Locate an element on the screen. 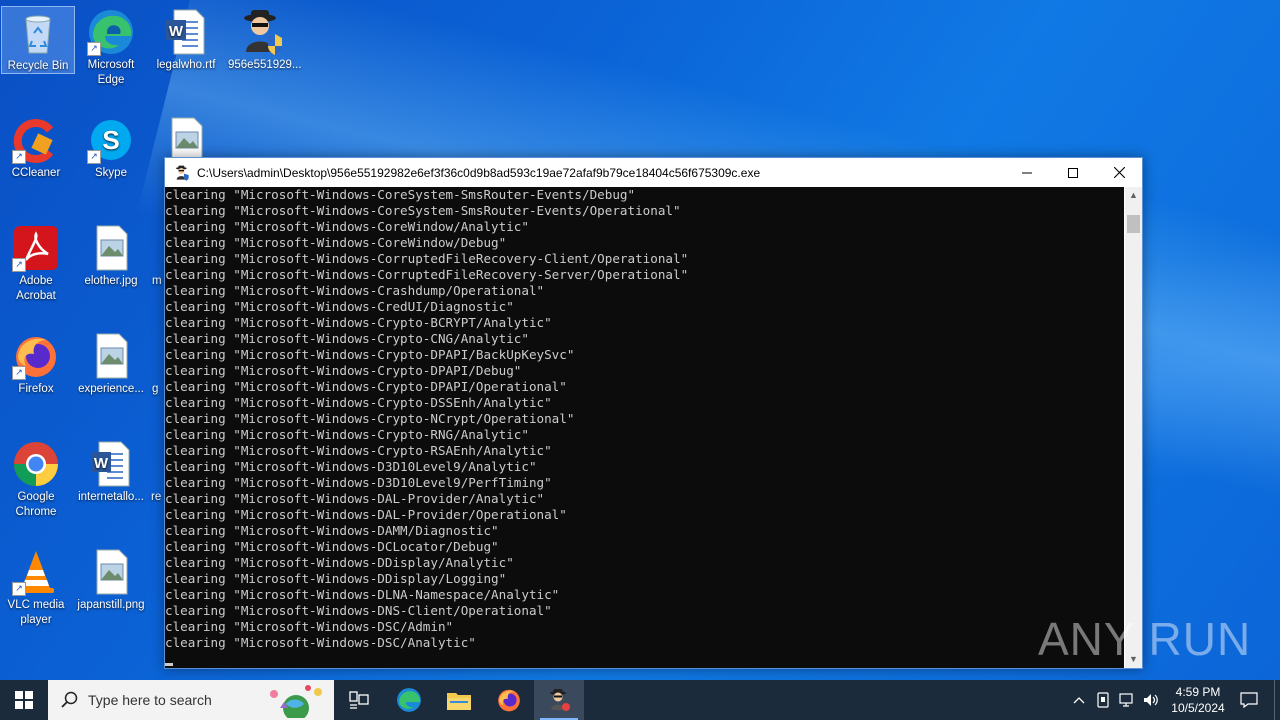 The height and width of the screenshot is (720, 1280). acrobat-icon: ↗ is located at coordinates (36, 248).